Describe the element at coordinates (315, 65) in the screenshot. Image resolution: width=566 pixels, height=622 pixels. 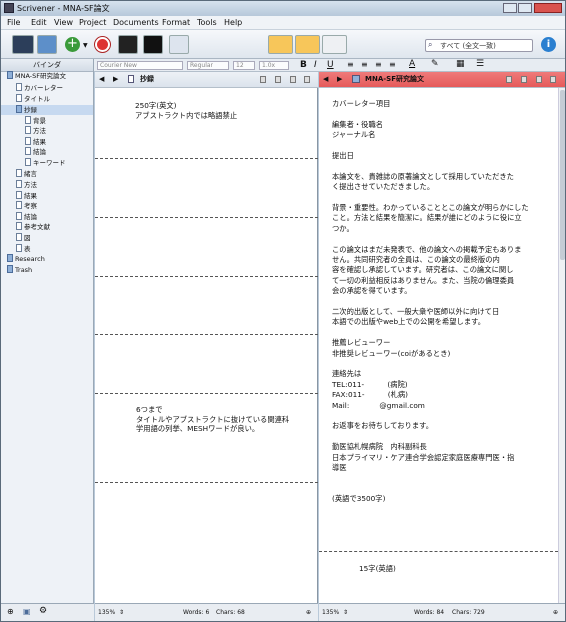
I see `italic-button: I` at that location.